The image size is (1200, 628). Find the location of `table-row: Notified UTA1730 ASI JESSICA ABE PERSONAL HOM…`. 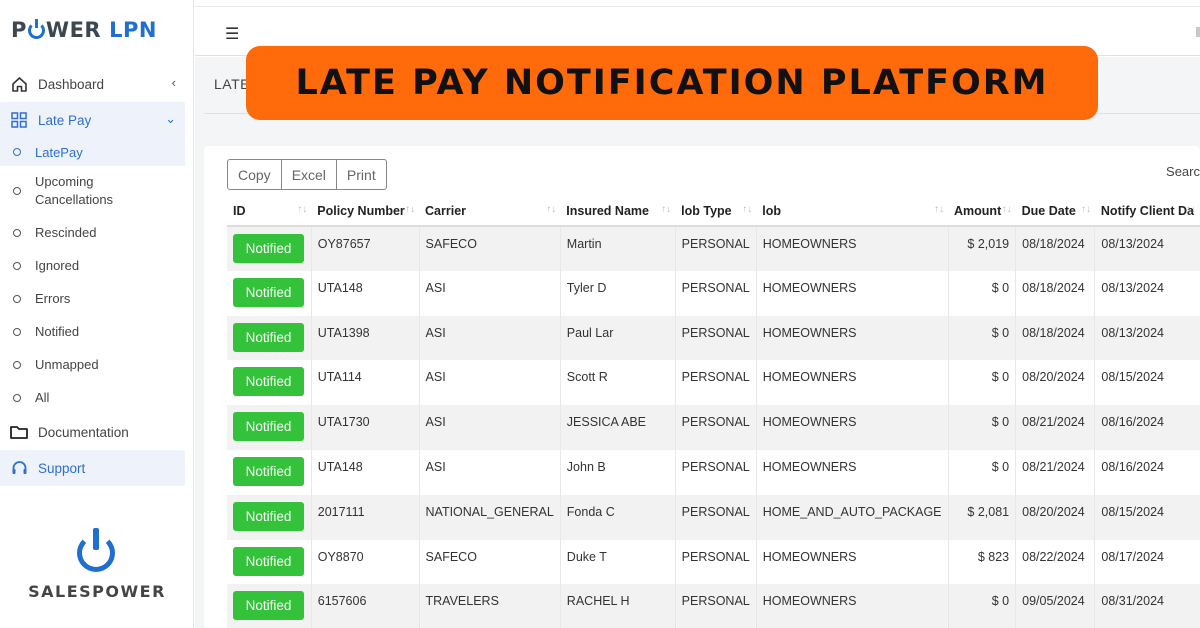

table-row: Notified UTA1730 ASI JESSICA ABE PERSONAL HOM… is located at coordinates (713, 427).